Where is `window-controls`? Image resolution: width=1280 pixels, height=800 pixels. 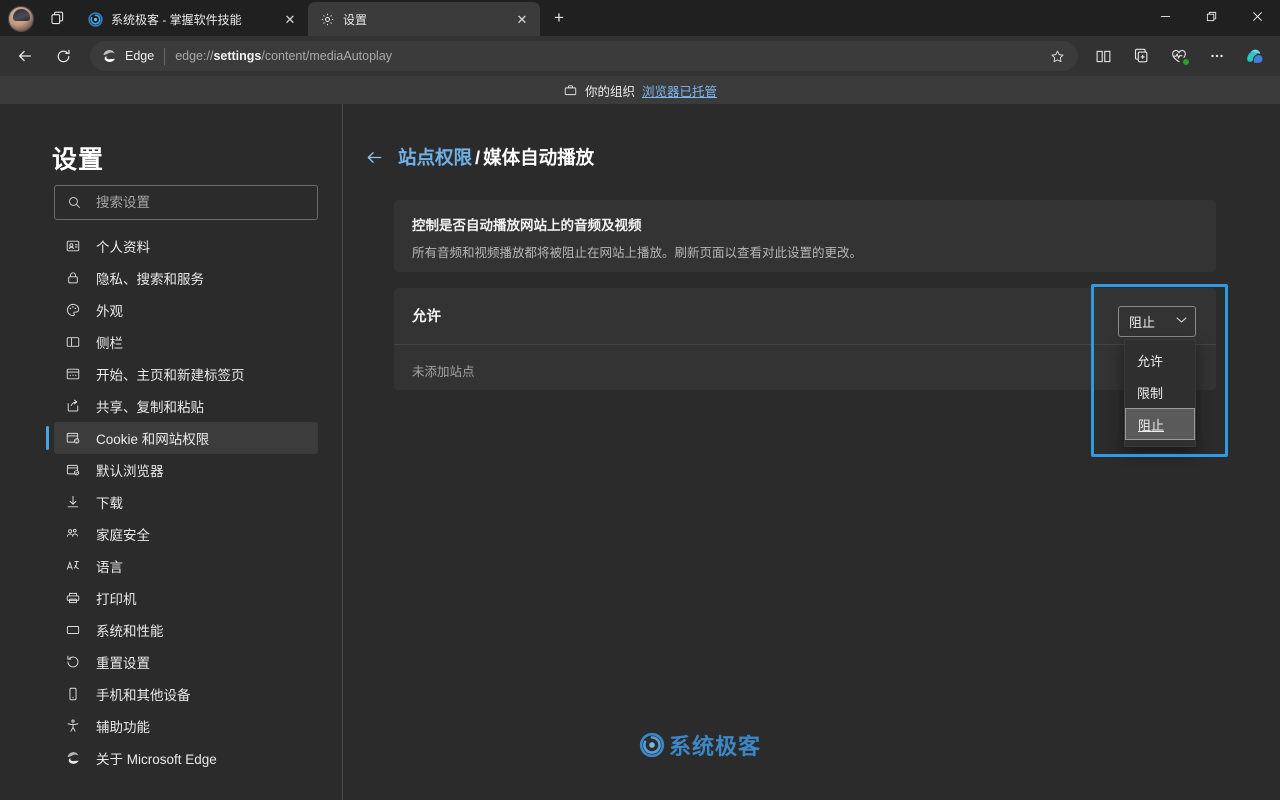 window-controls is located at coordinates (1211, 18).